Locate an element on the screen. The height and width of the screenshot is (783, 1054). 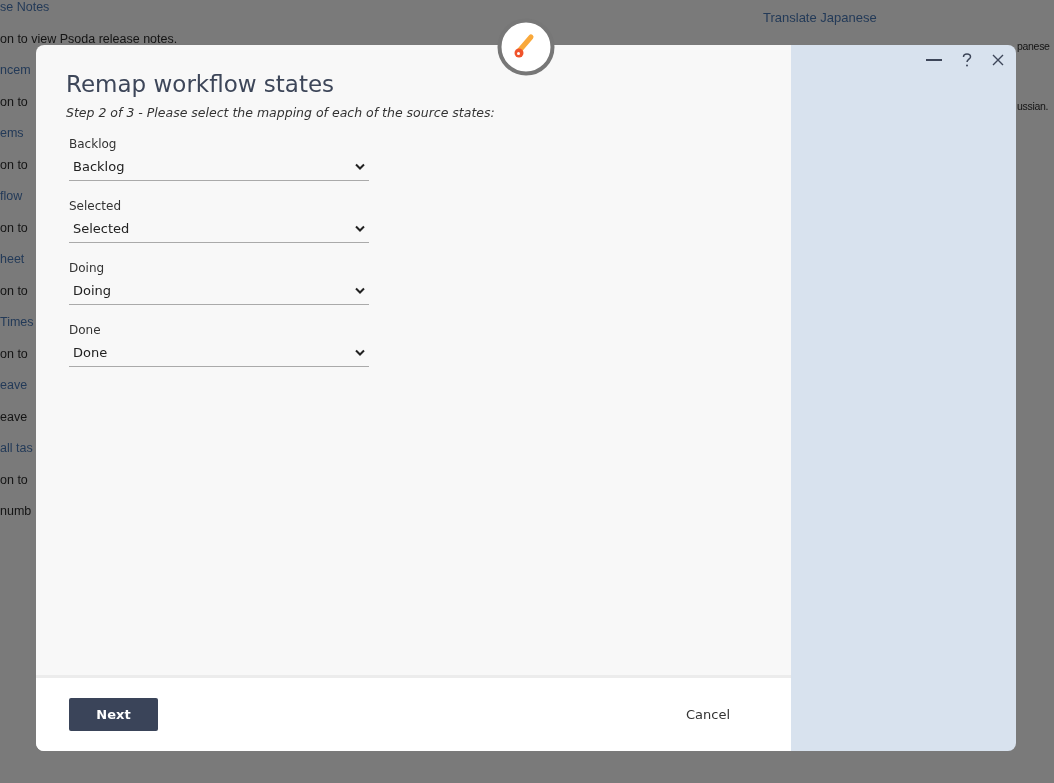
dropdown-field: Selected is located at coordinates (219, 228).